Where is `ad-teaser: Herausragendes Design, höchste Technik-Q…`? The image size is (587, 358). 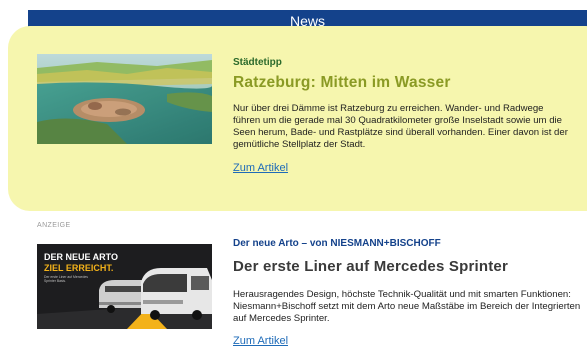 ad-teaser: Herausragendes Design, höchste Technik-Q… is located at coordinates (407, 306).